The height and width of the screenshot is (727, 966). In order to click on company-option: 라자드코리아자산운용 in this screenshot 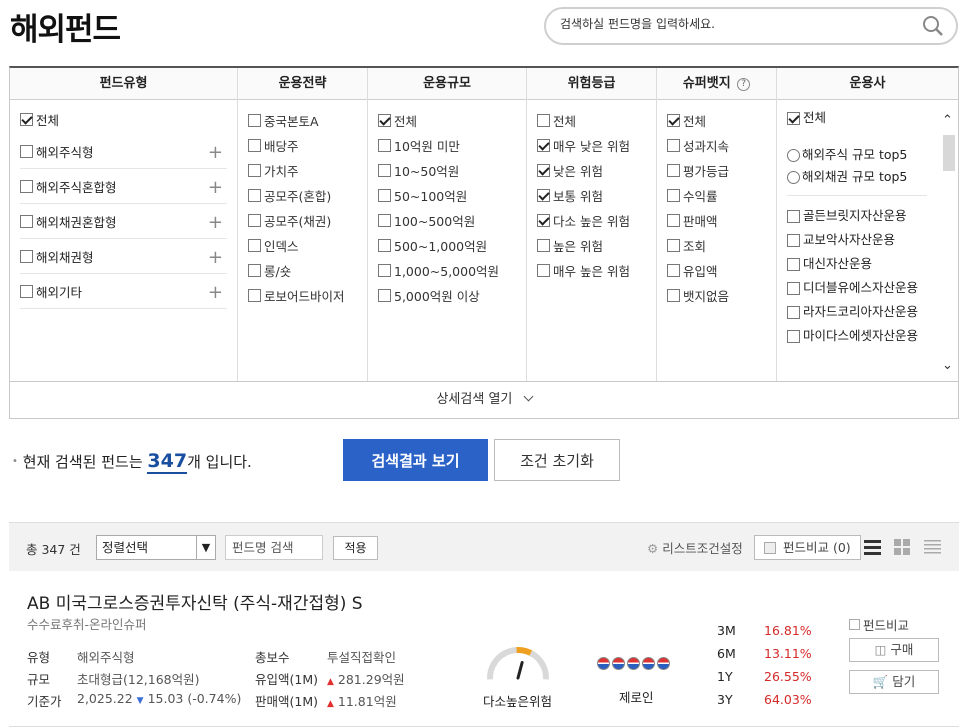, I will do `click(862, 310)`.